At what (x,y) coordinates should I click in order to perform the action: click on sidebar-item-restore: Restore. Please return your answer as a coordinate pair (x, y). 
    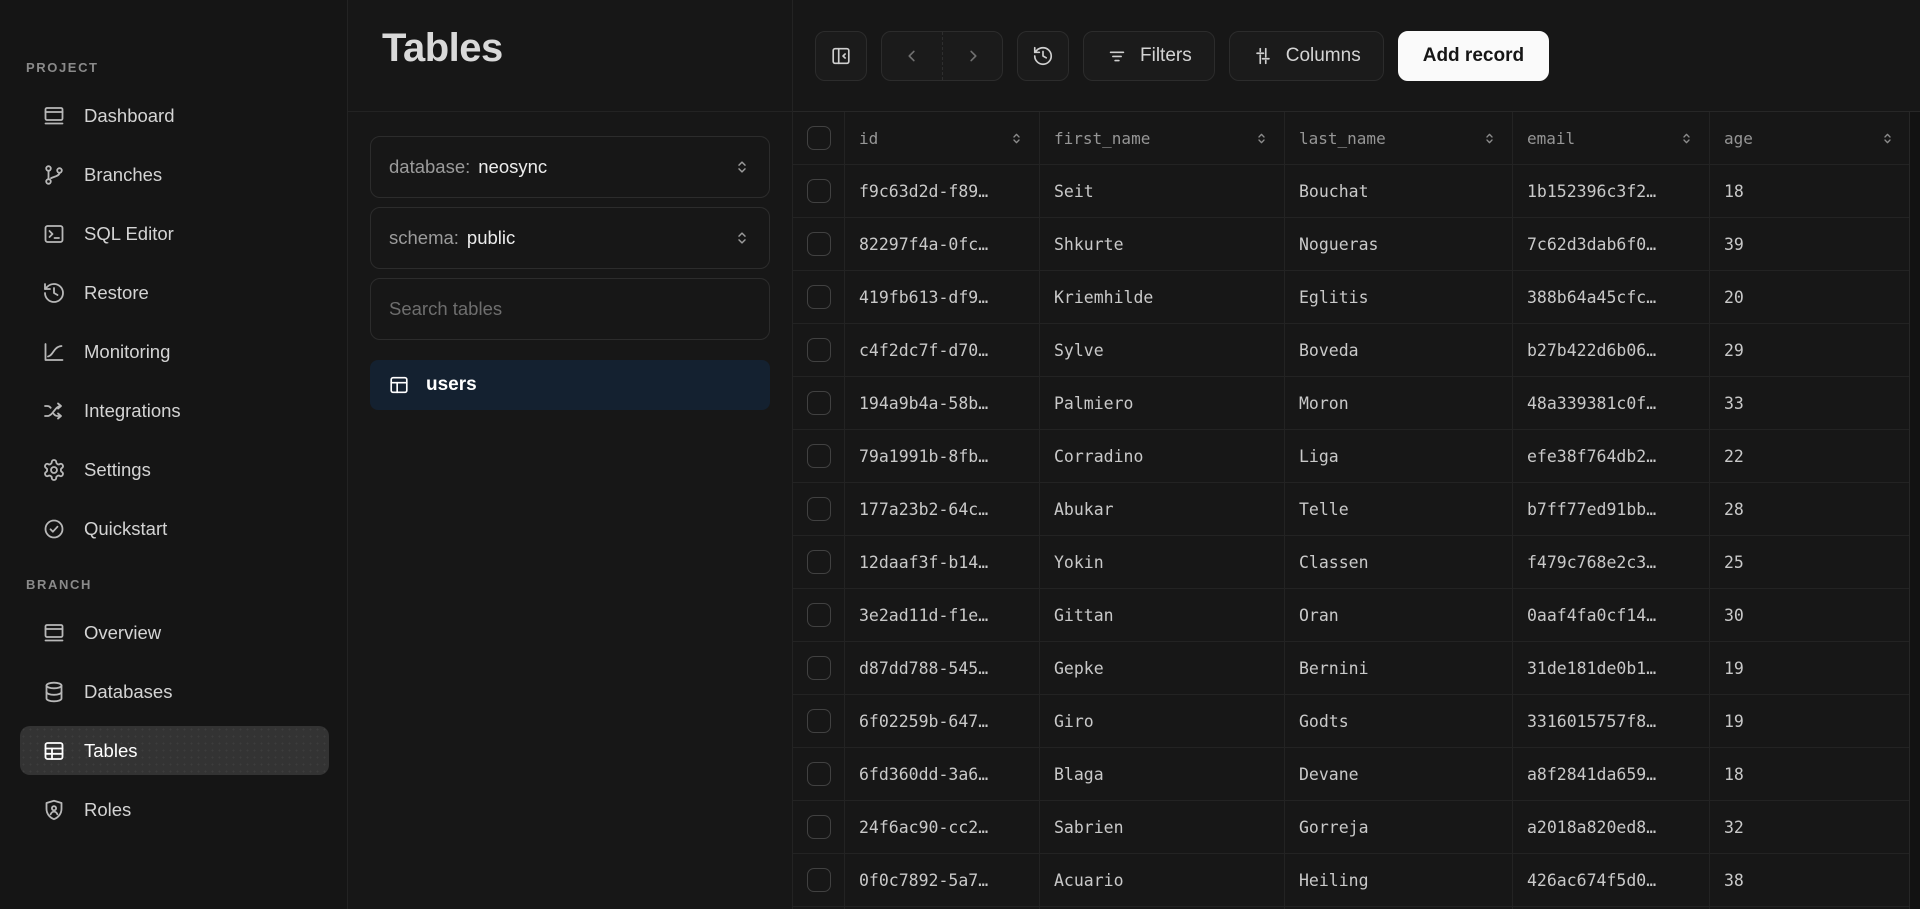
    Looking at the image, I should click on (174, 292).